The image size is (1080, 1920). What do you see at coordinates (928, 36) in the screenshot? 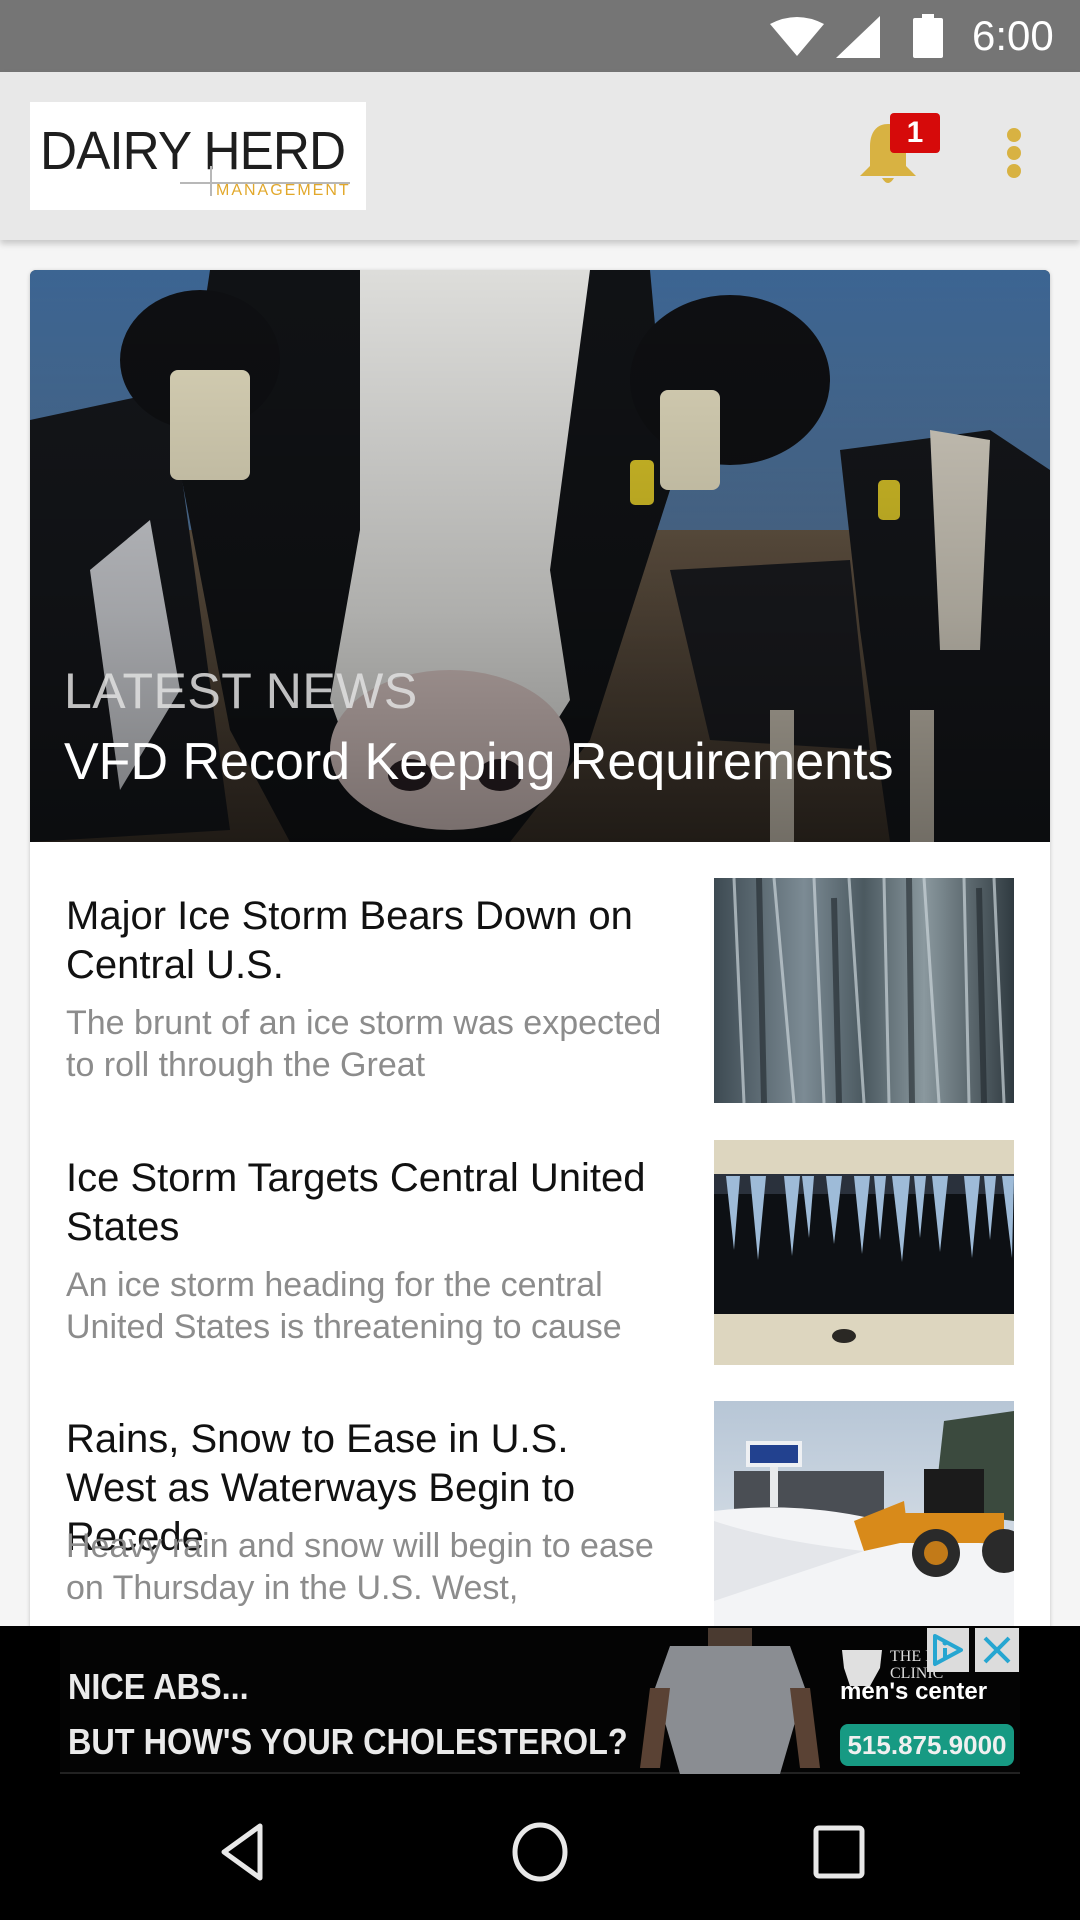
I see `battery-icon` at bounding box center [928, 36].